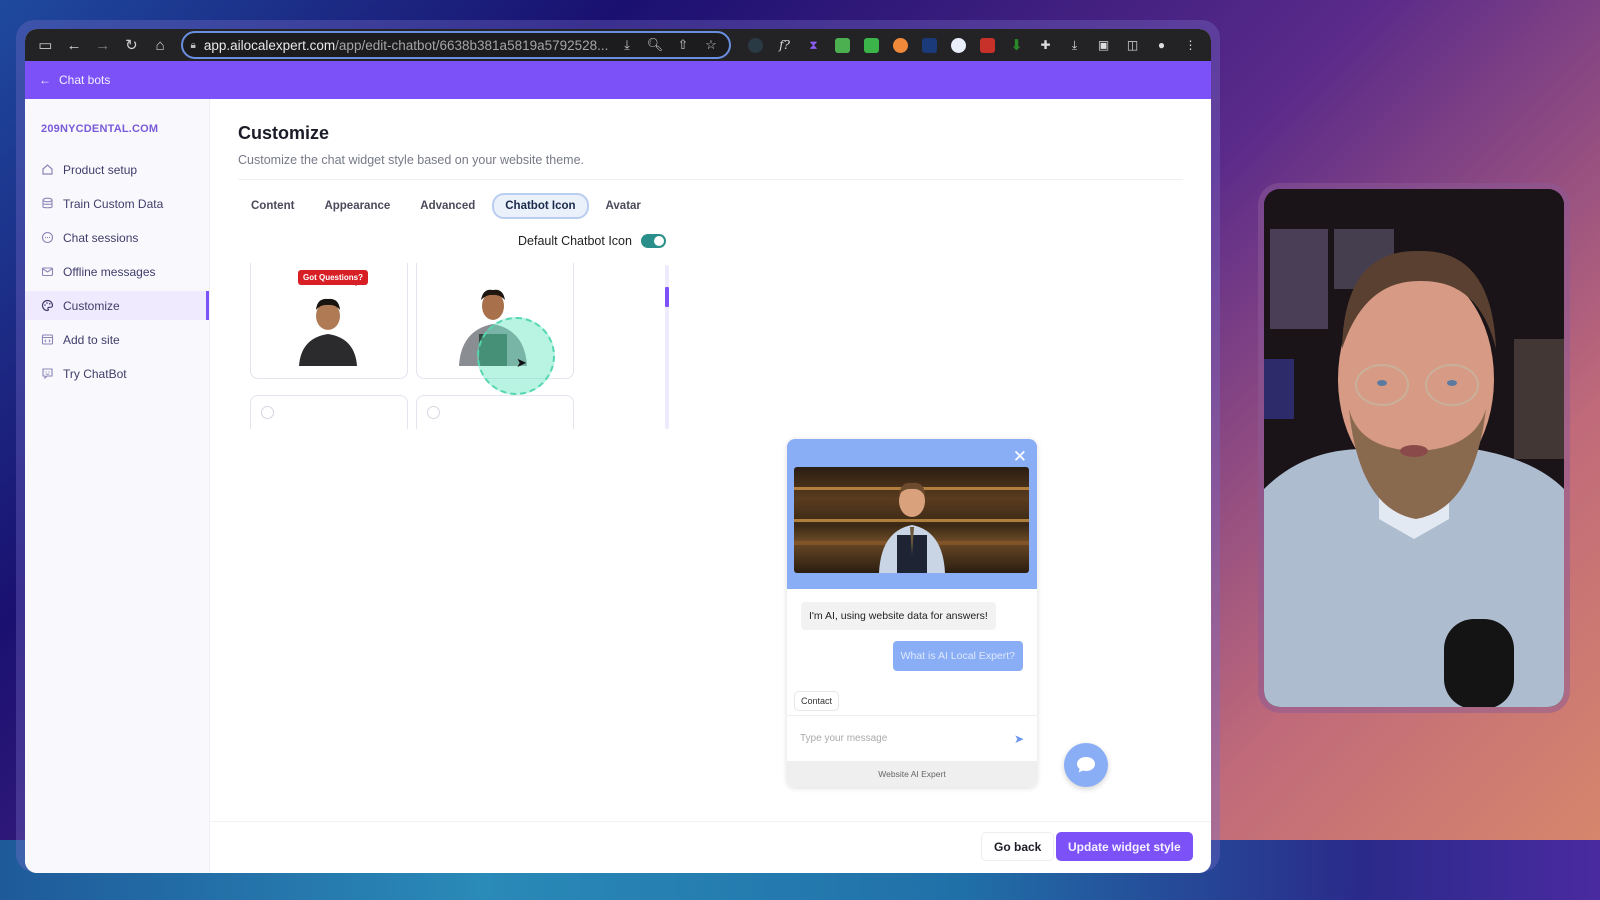 Image resolution: width=1600 pixels, height=900 pixels. I want to click on sidebar-item-label: Product setup, so click(100, 169).